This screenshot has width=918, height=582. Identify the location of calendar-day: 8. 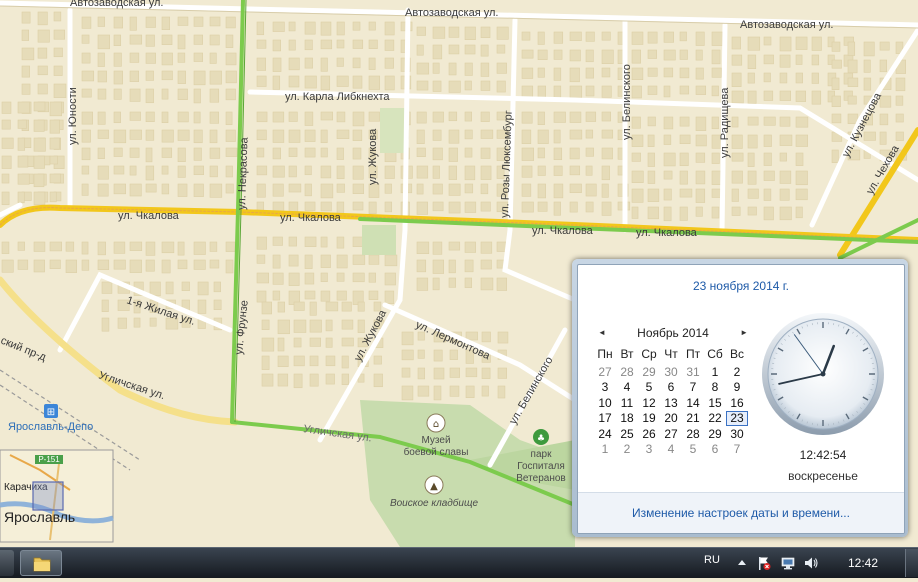
(715, 387).